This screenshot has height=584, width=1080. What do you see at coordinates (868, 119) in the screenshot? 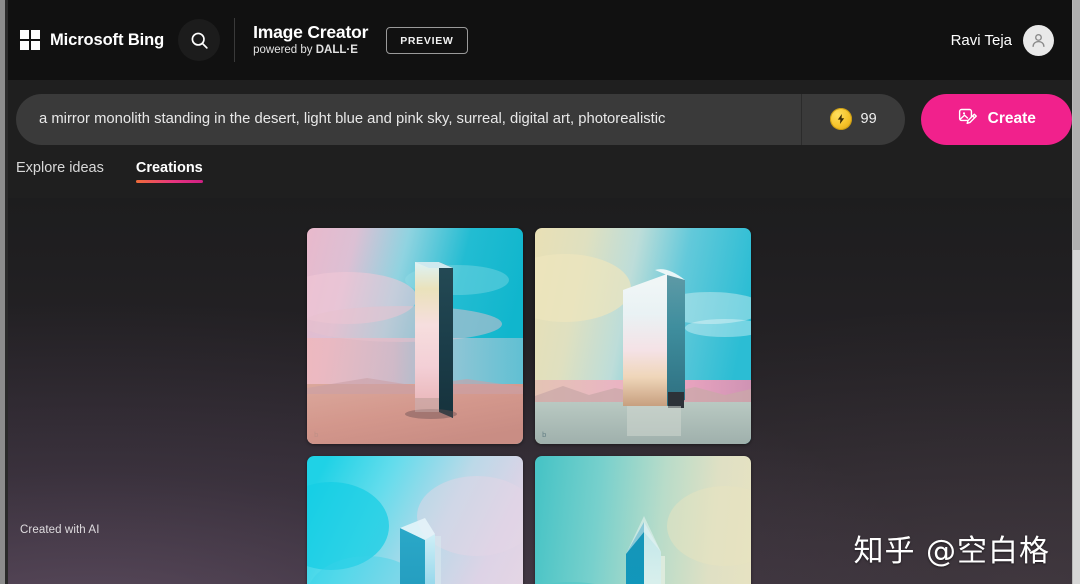
I see `boost-count-label: 99` at bounding box center [868, 119].